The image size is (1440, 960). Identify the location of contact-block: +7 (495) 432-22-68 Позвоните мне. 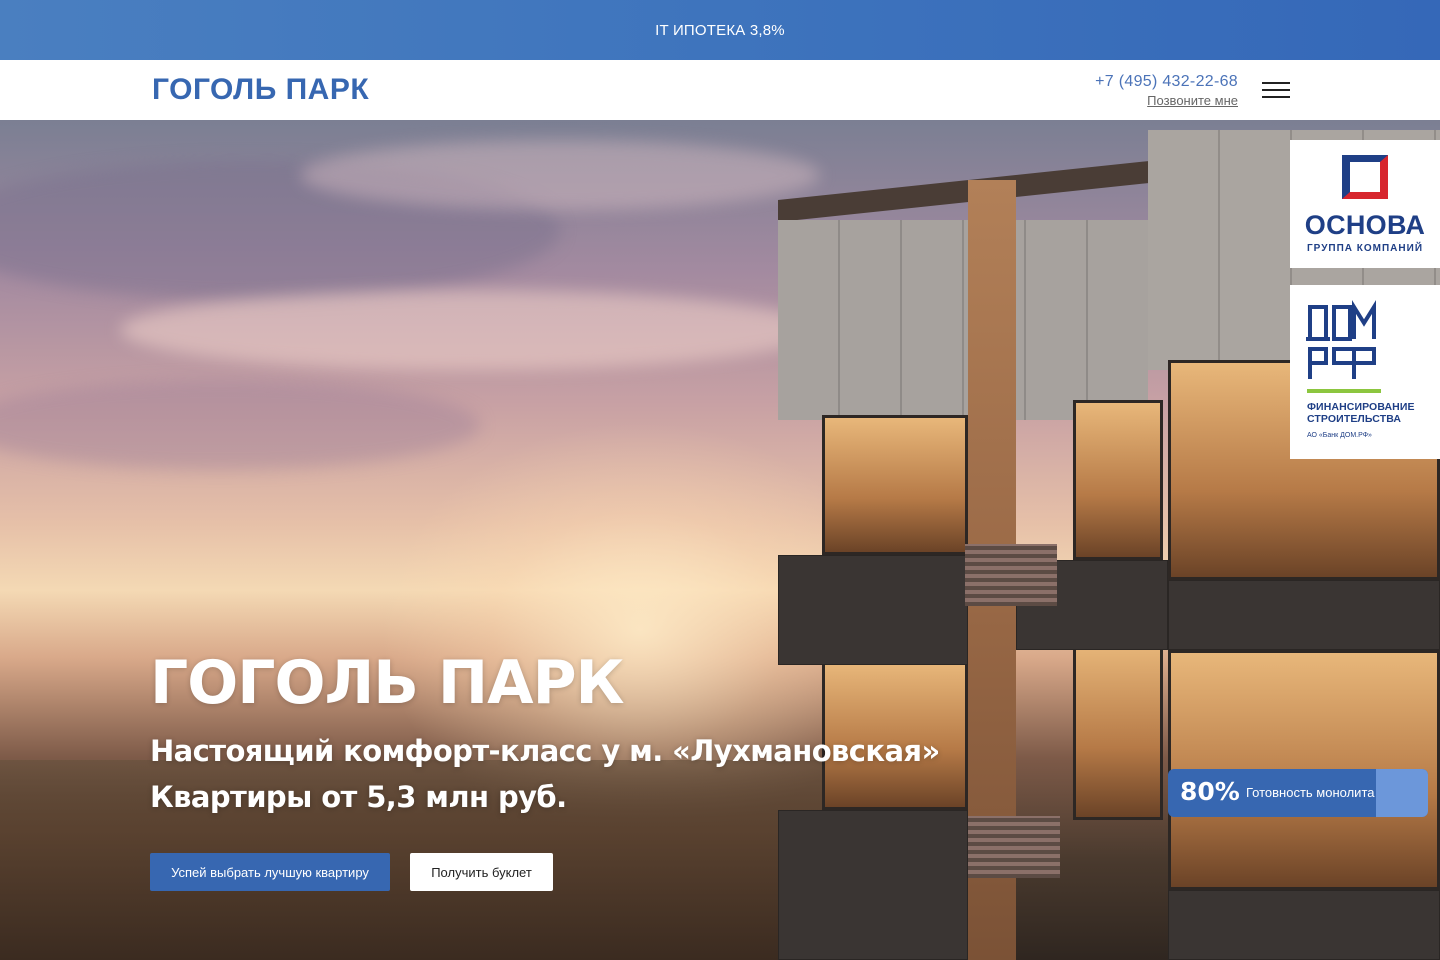
(1166, 91).